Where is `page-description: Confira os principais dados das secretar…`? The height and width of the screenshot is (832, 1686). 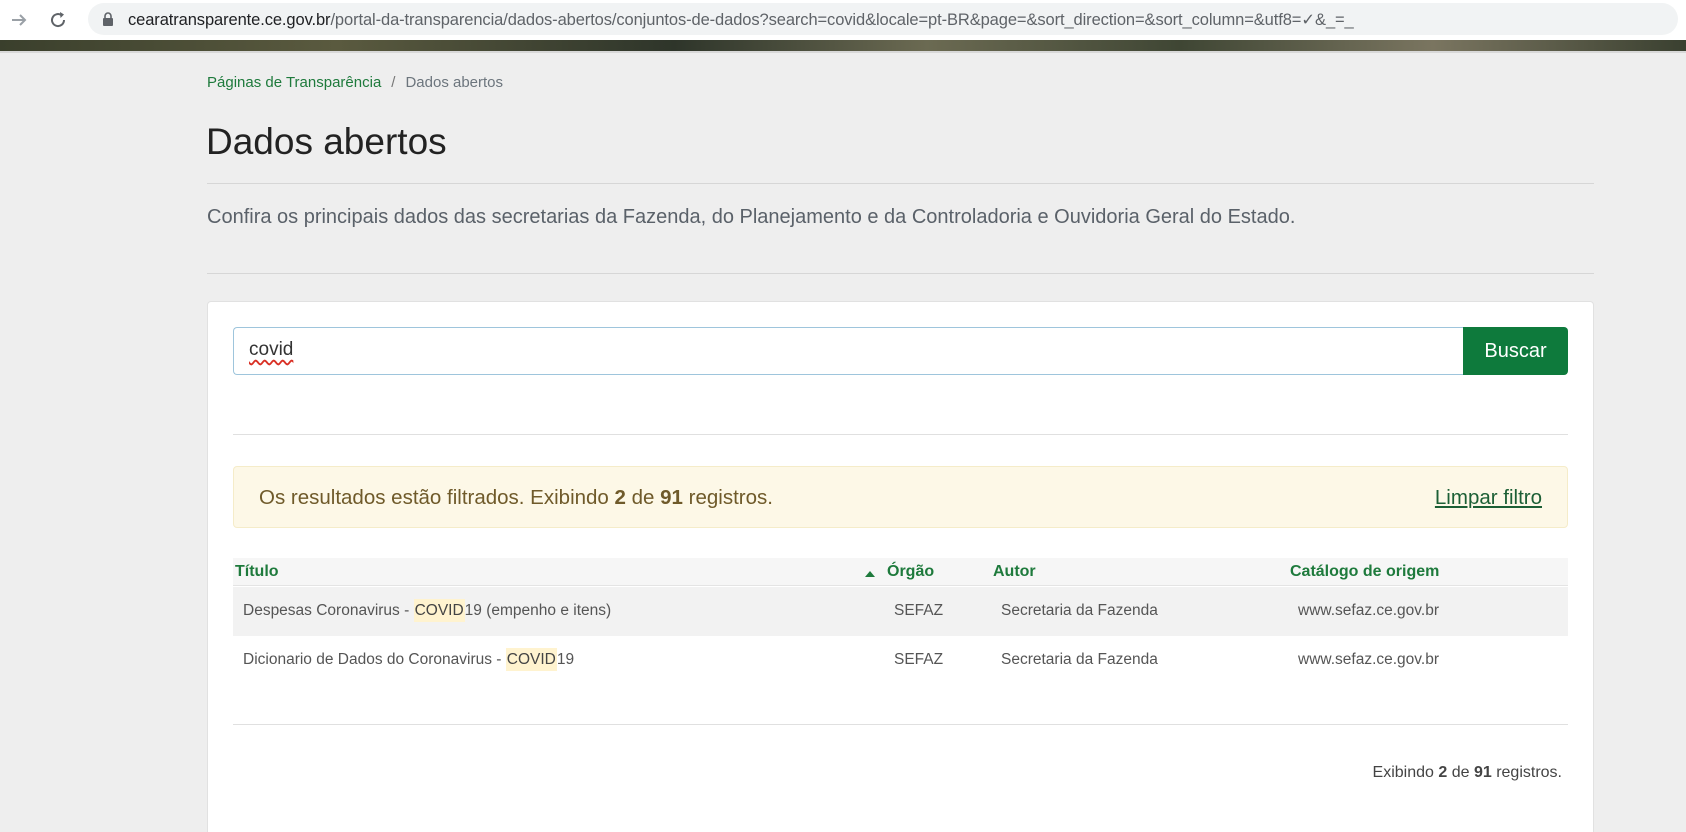
page-description: Confira os principais dados das secretar… is located at coordinates (751, 217).